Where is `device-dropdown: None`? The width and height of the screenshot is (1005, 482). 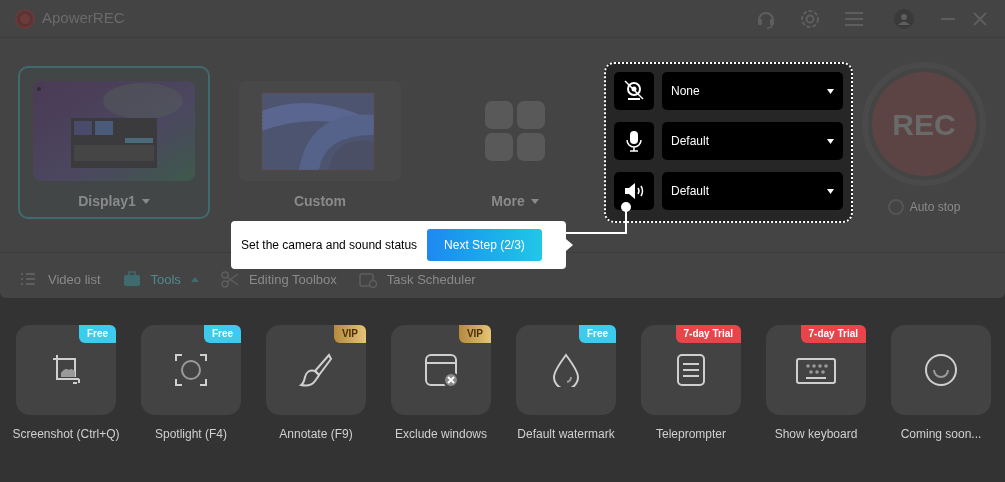
device-dropdown: None is located at coordinates (752, 91).